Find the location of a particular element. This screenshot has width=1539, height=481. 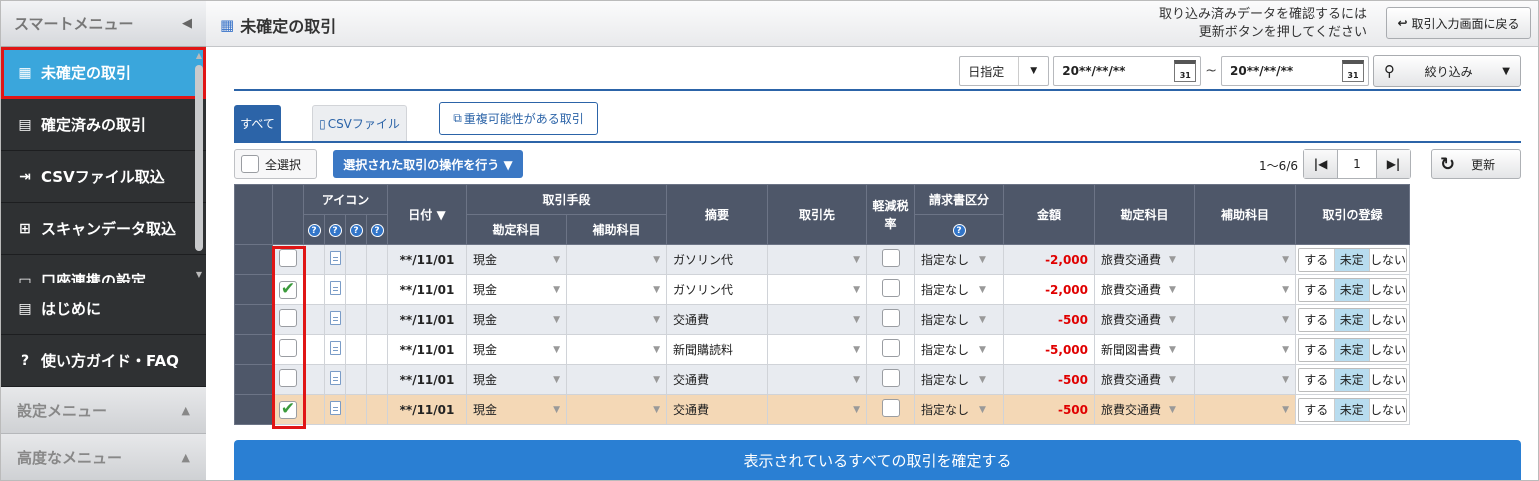

select-all-checkbox: 全選択 is located at coordinates (275, 164).